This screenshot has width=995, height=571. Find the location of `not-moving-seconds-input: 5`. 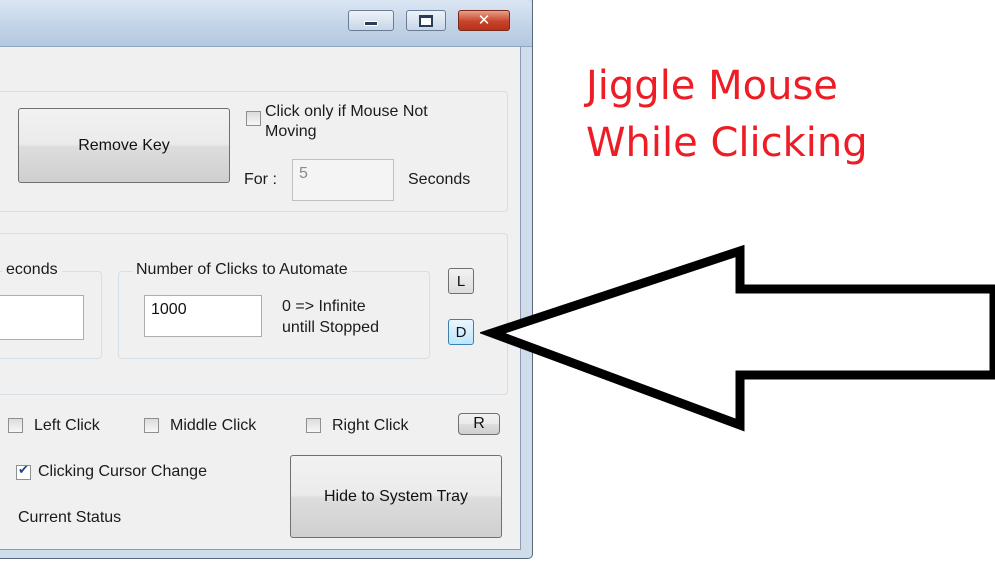

not-moving-seconds-input: 5 is located at coordinates (343, 180).